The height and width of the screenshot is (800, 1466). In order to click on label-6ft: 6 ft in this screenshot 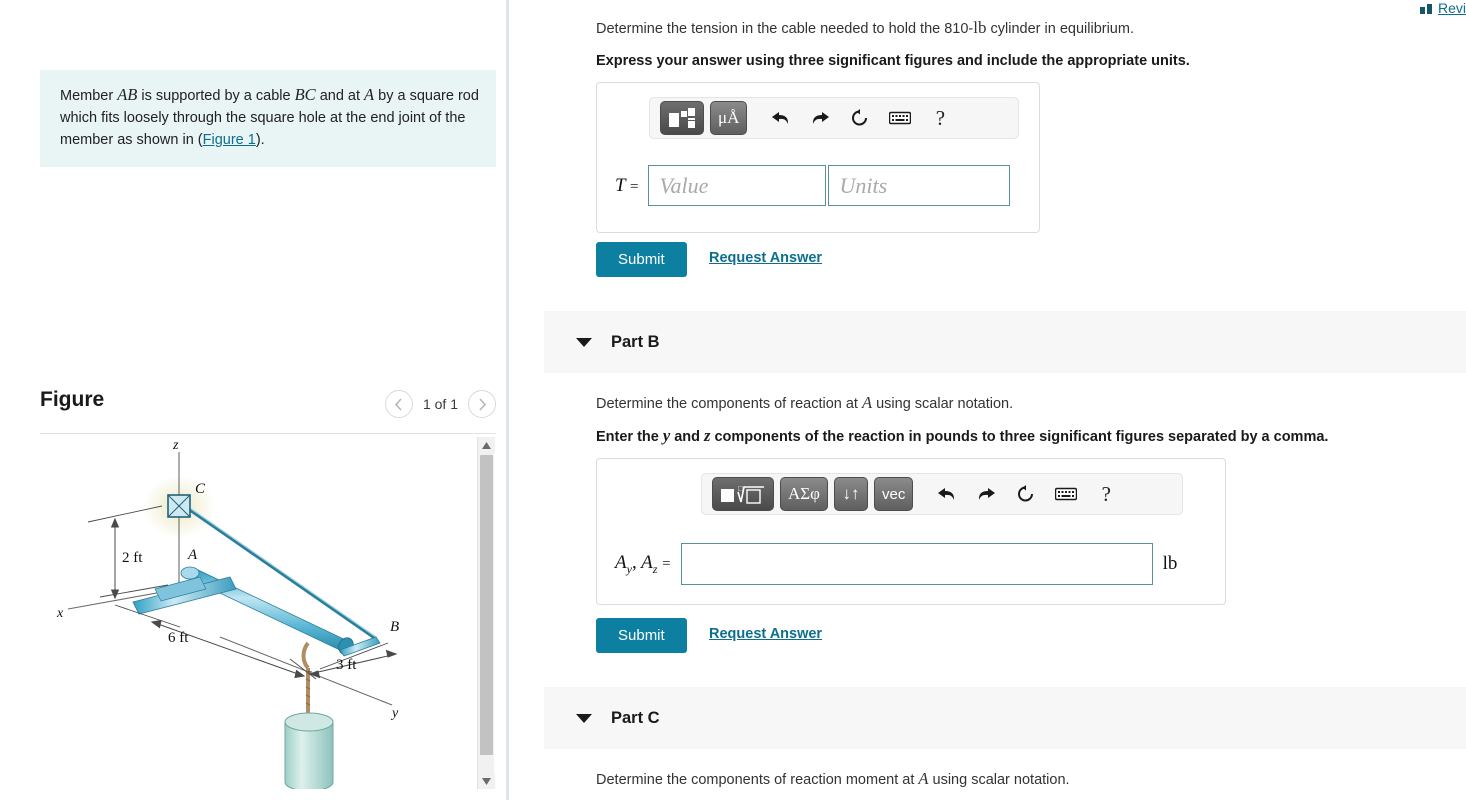, I will do `click(178, 638)`.